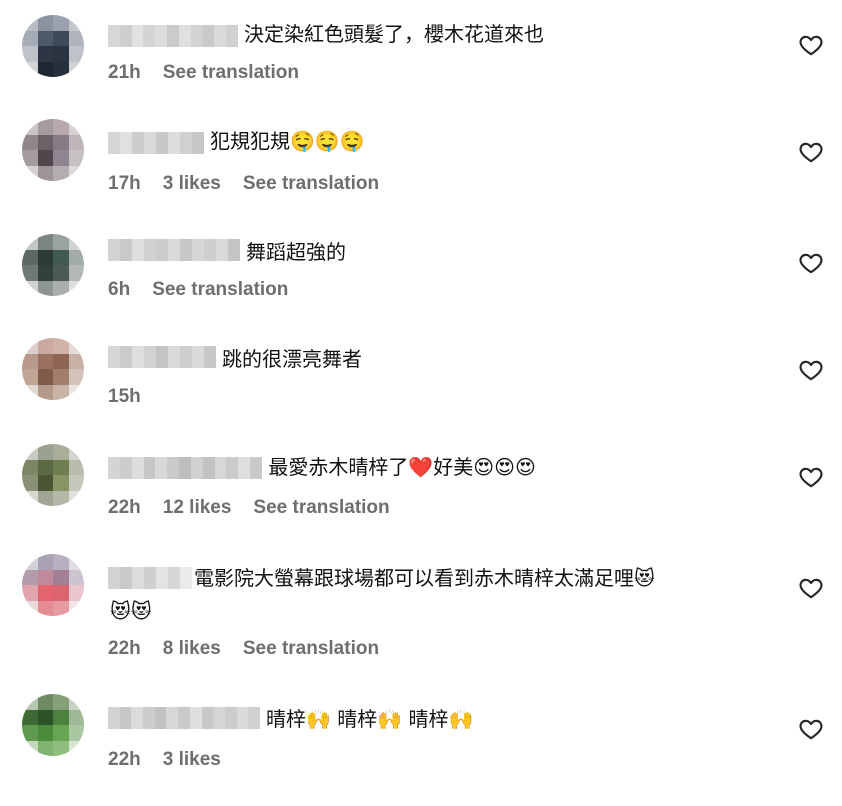 The width and height of the screenshot is (842, 806). I want to click on timestamp: 6h, so click(119, 289).